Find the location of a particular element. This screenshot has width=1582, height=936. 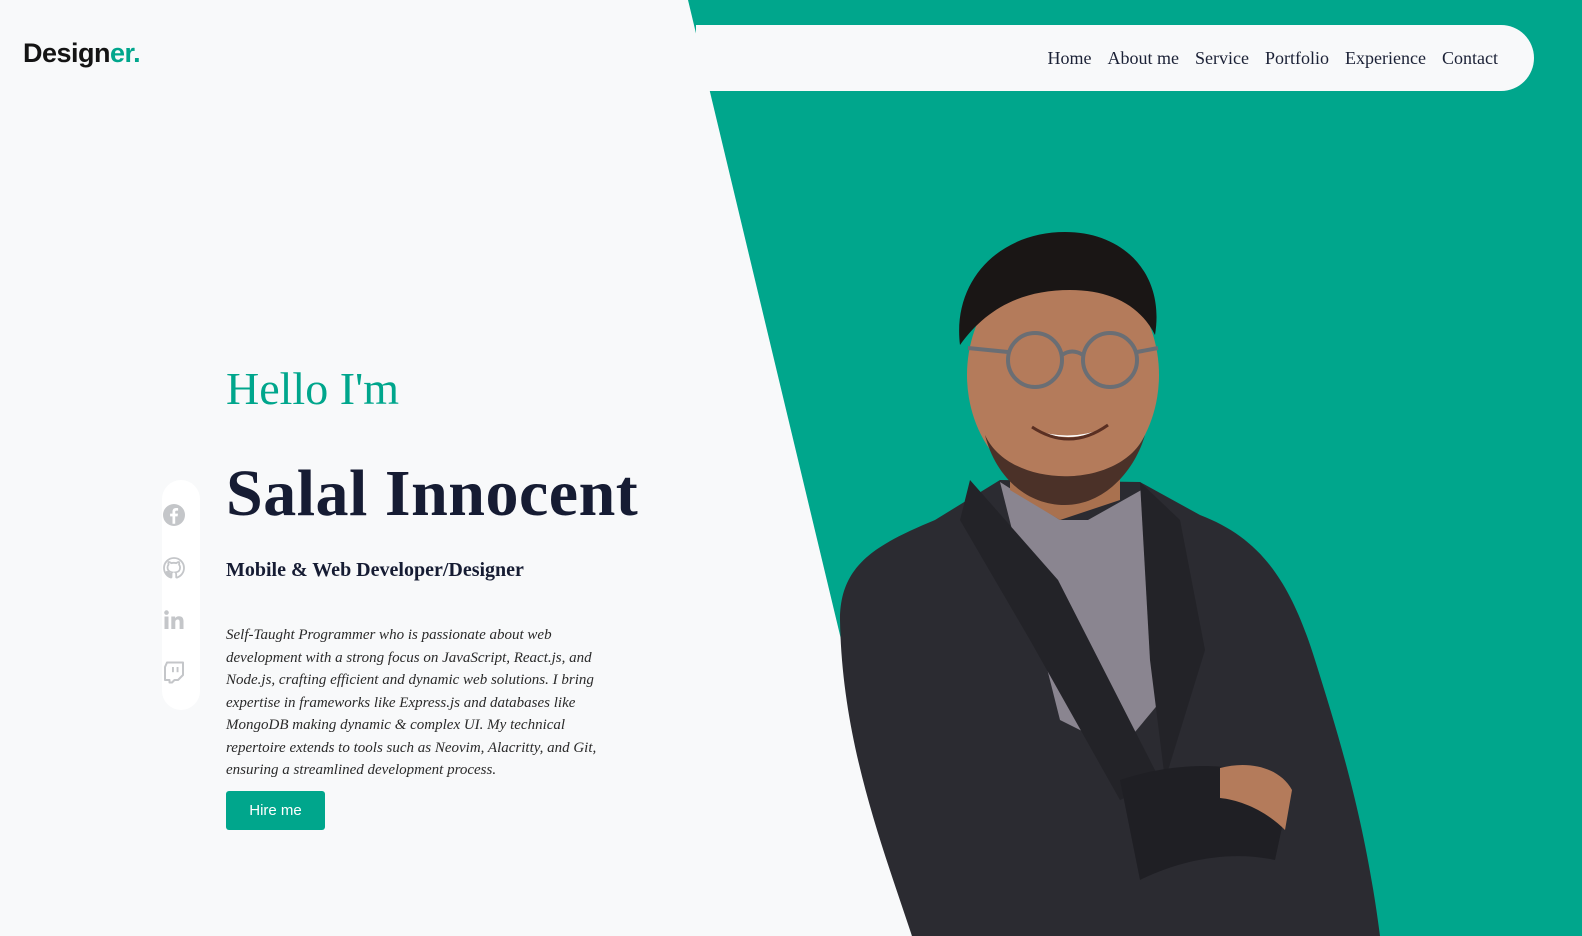

logo-text: Design is located at coordinates (67, 53).